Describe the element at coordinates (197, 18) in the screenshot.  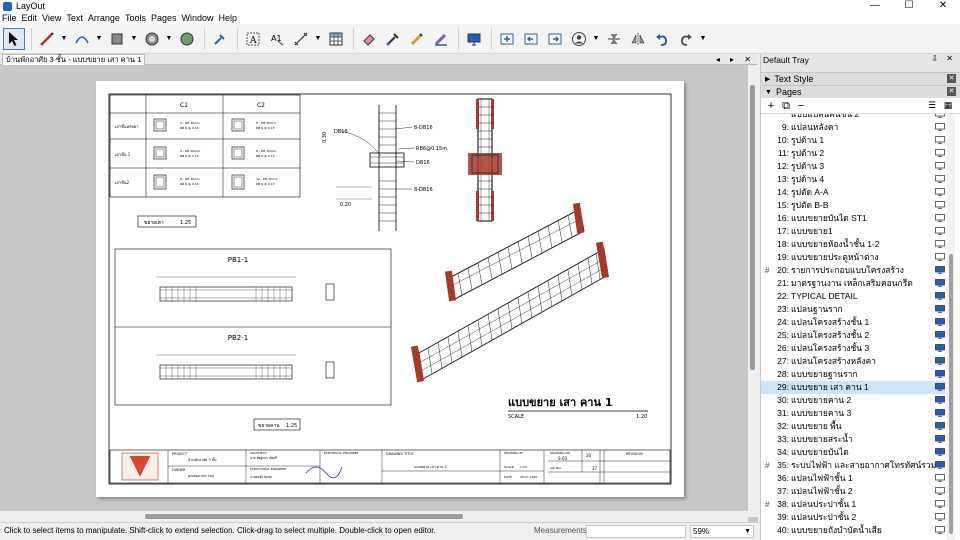
I see `menu-window: Window` at that location.